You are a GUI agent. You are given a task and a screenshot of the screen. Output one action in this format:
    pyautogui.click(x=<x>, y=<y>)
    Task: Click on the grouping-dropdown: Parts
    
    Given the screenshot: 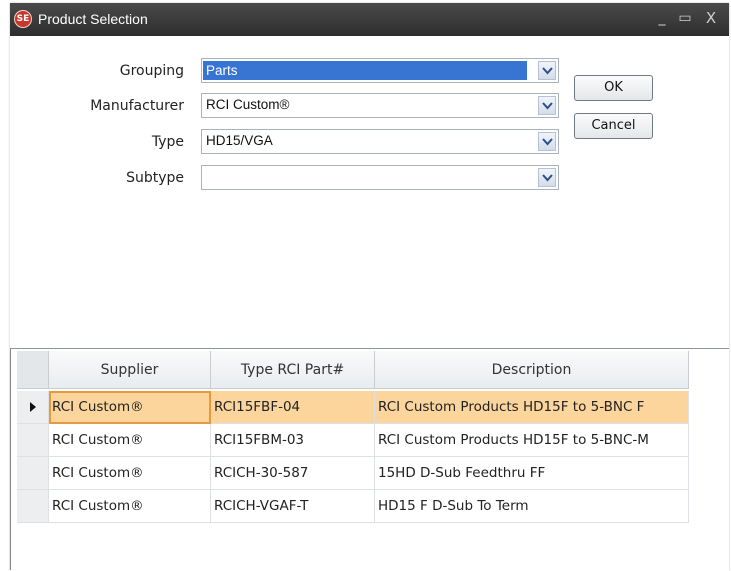 What is the action you would take?
    pyautogui.click(x=380, y=70)
    